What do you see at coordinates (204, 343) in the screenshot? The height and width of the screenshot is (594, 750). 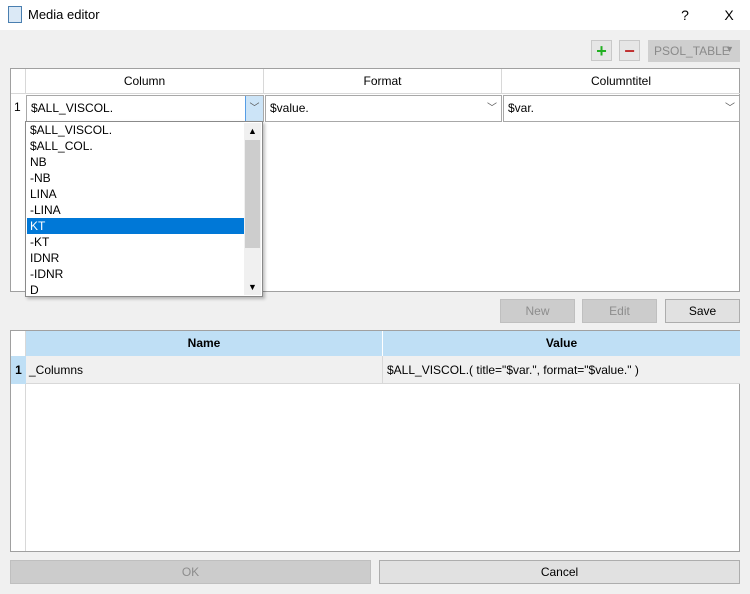 I see `header-name: Name` at bounding box center [204, 343].